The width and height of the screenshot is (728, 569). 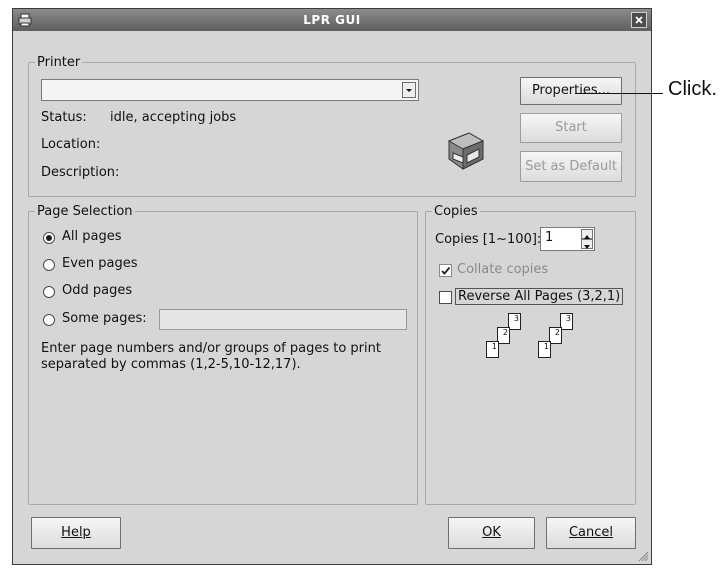 What do you see at coordinates (49, 265) in the screenshot?
I see `radio-even-pages-control` at bounding box center [49, 265].